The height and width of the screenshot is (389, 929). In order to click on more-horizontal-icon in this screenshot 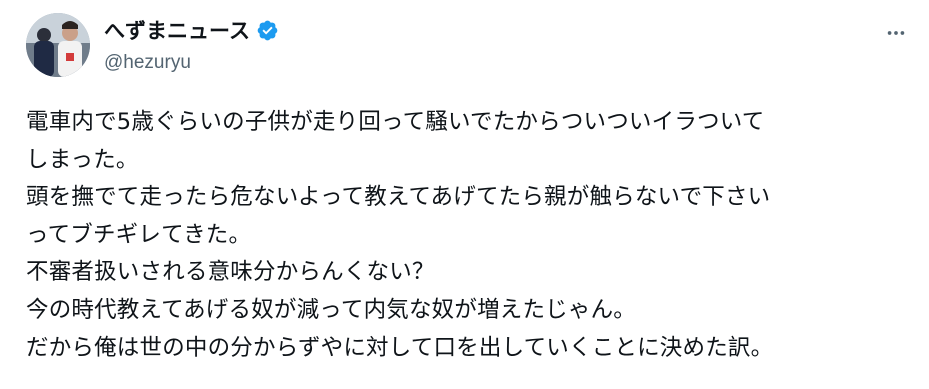, I will do `click(896, 33)`.